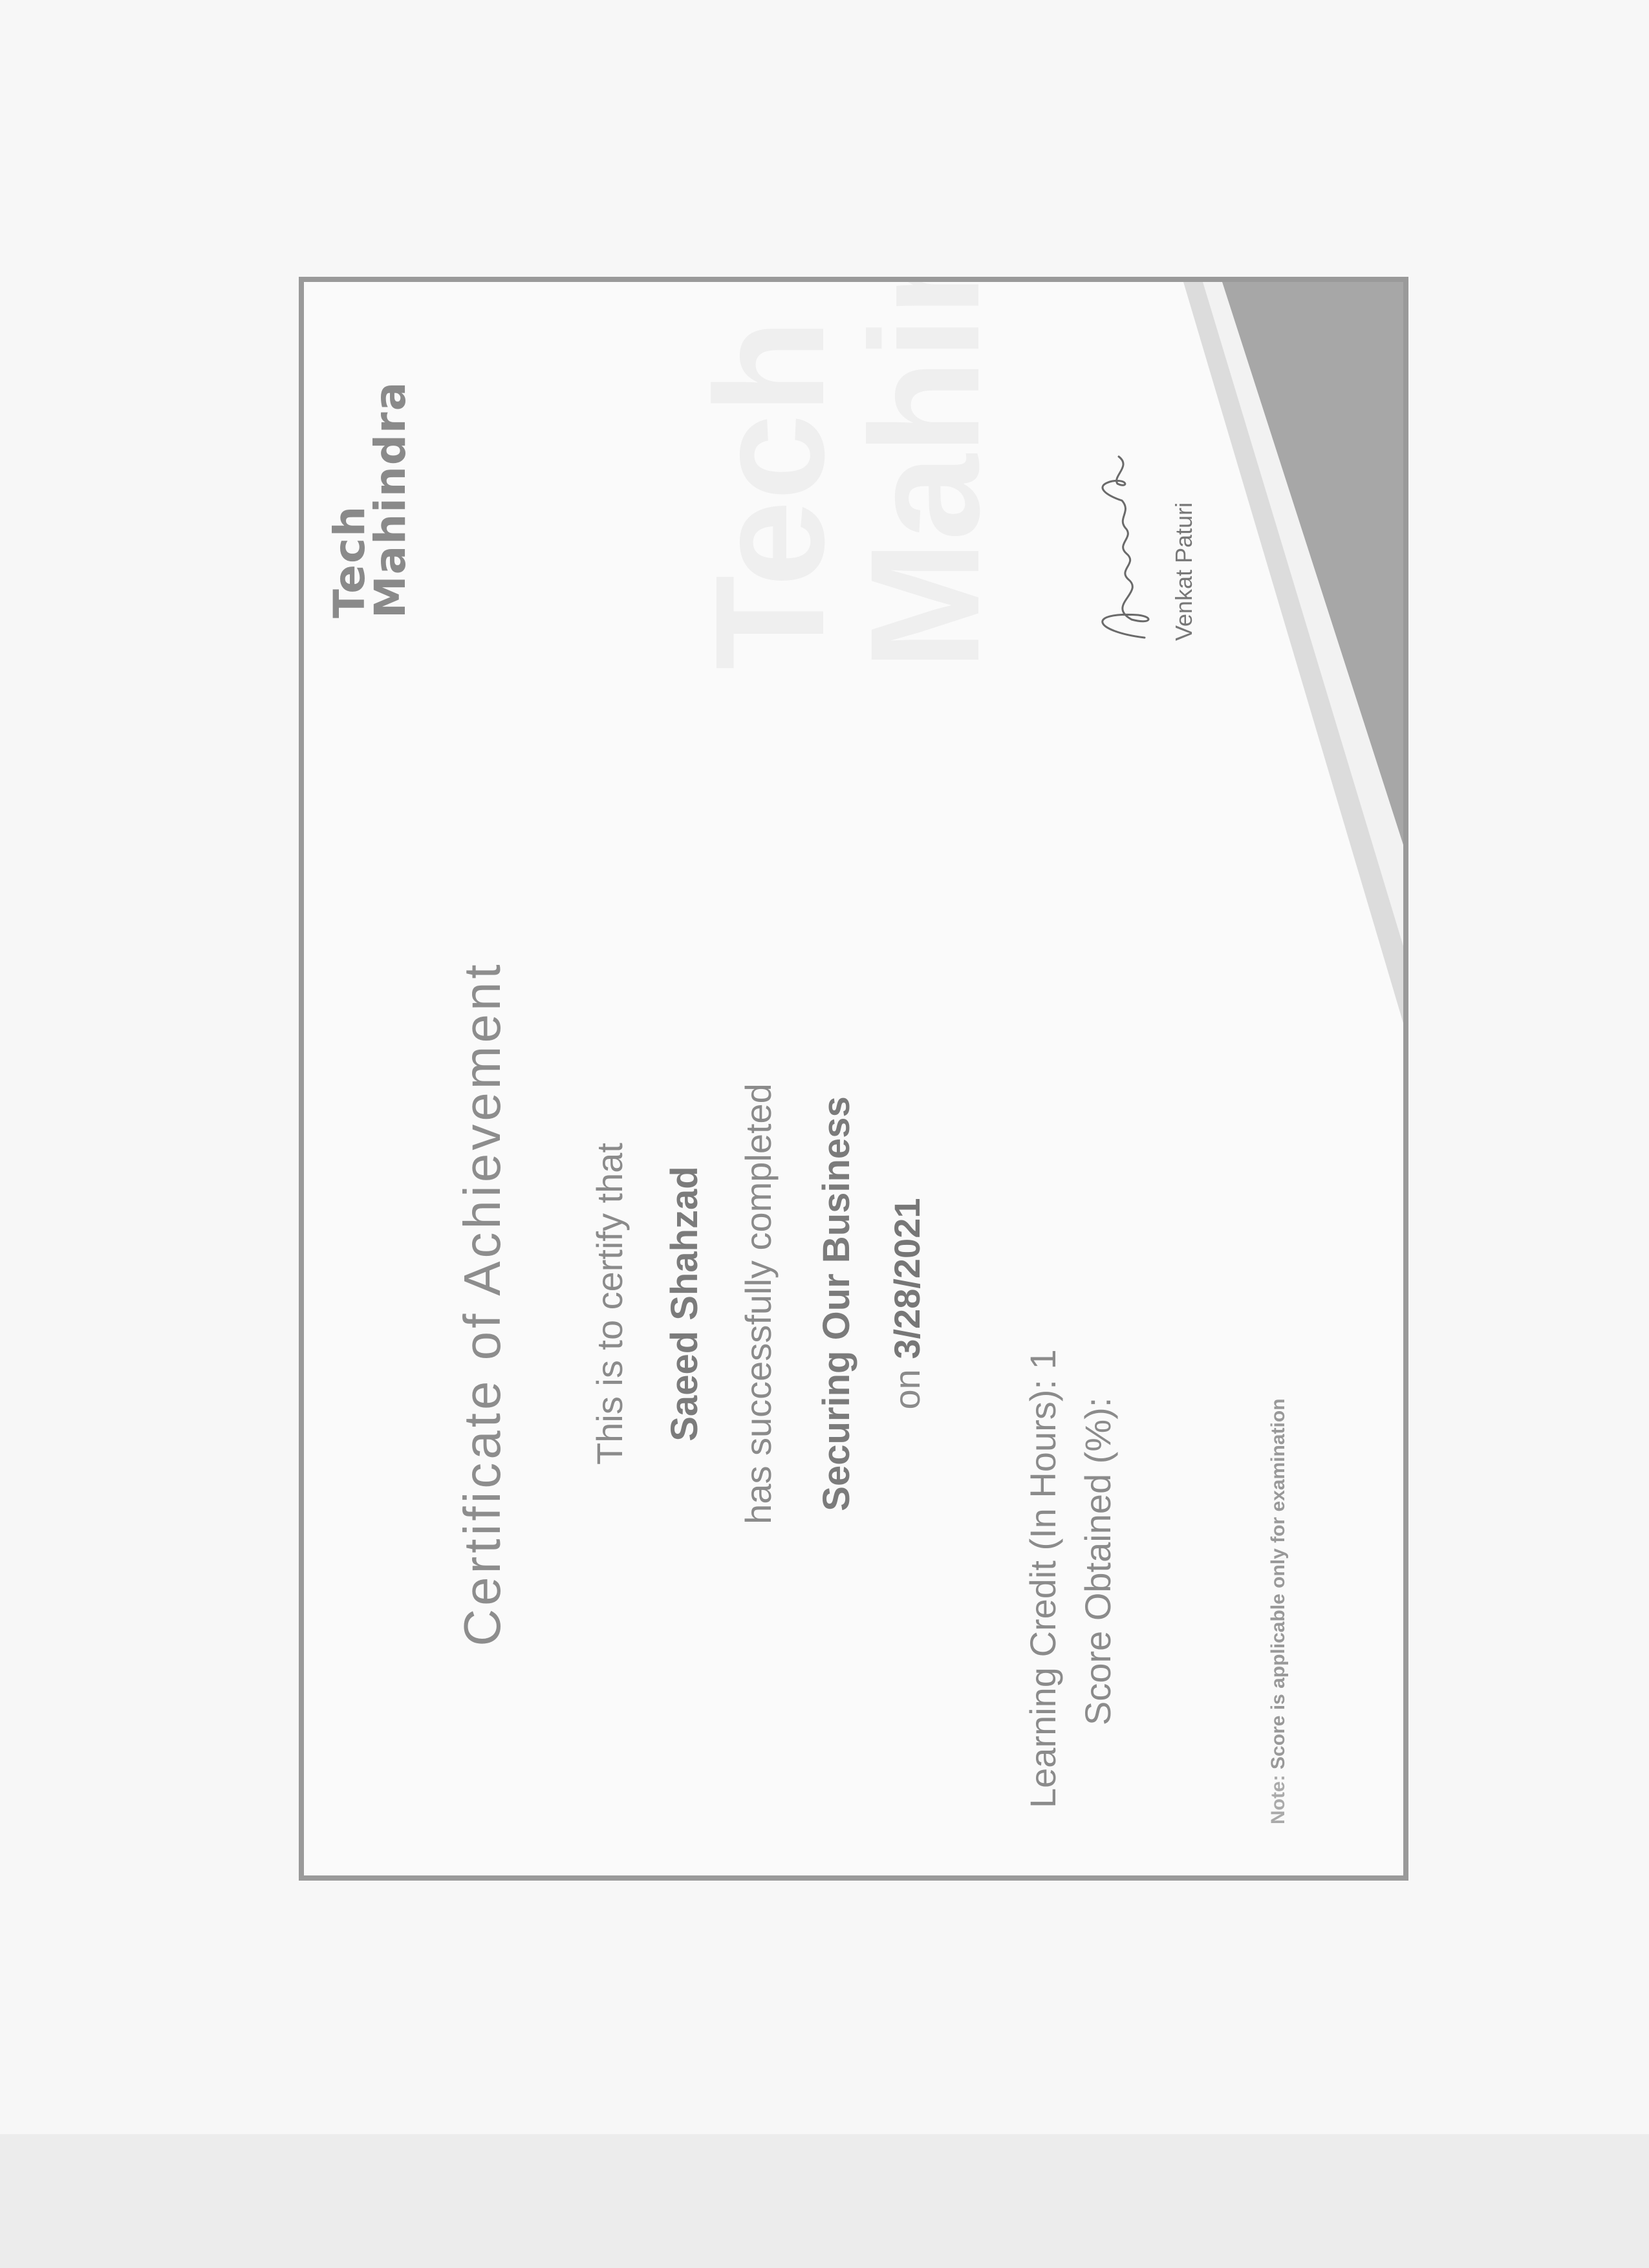 Image resolution: width=1649 pixels, height=2268 pixels. I want to click on signature-image, so click(1125, 547).